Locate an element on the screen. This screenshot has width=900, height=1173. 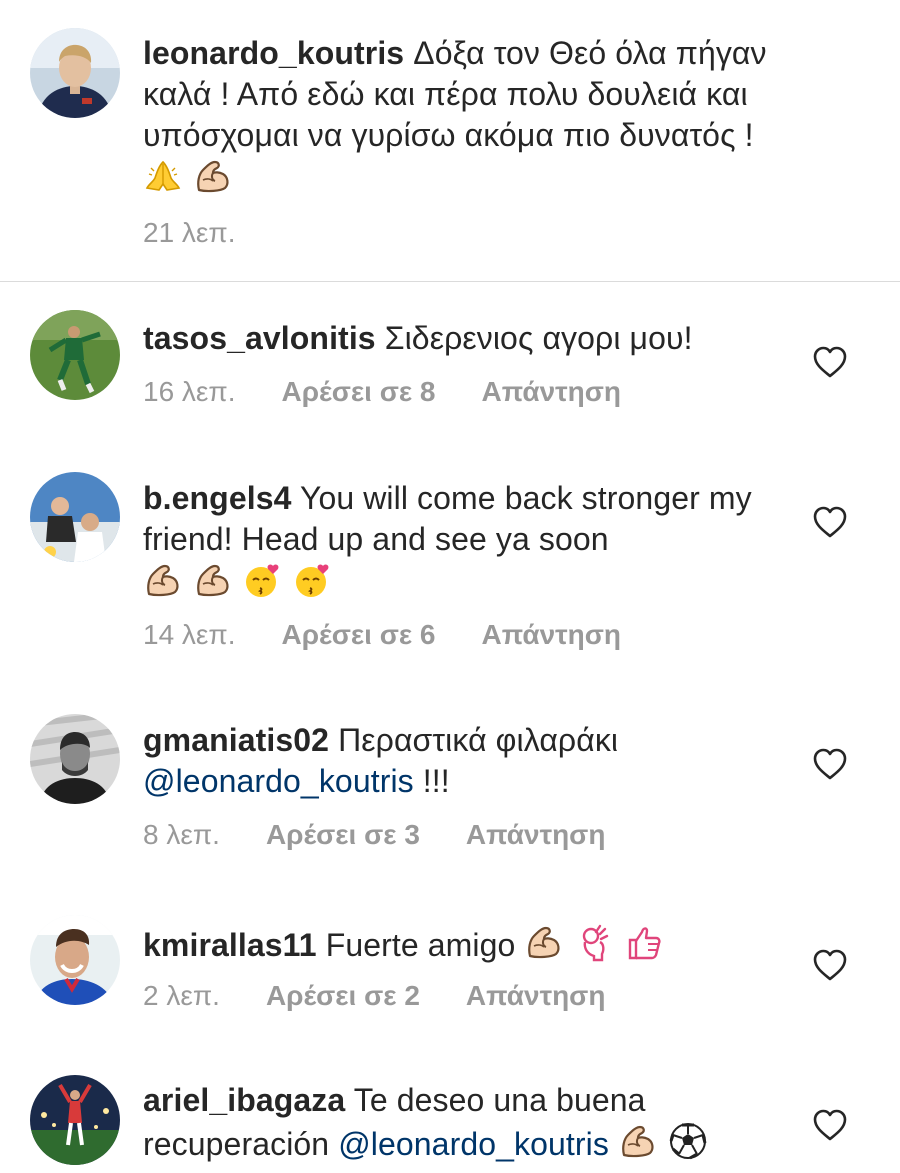
comment-username: kmirallas11 is located at coordinates (230, 945).